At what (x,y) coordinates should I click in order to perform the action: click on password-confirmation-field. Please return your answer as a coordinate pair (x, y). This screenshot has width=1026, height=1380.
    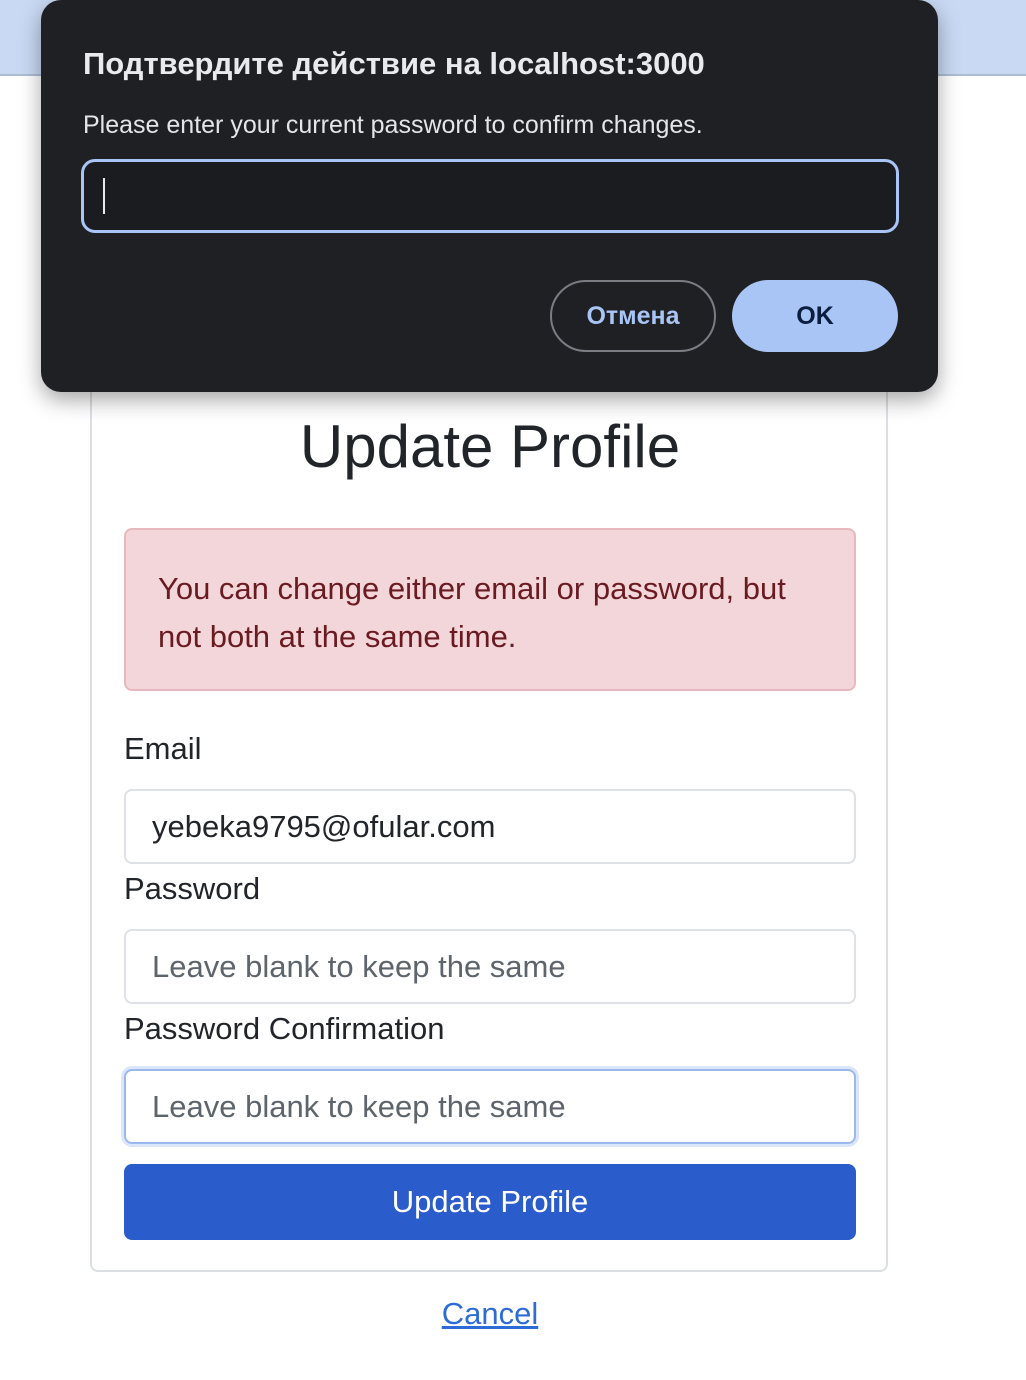
    Looking at the image, I should click on (490, 1106).